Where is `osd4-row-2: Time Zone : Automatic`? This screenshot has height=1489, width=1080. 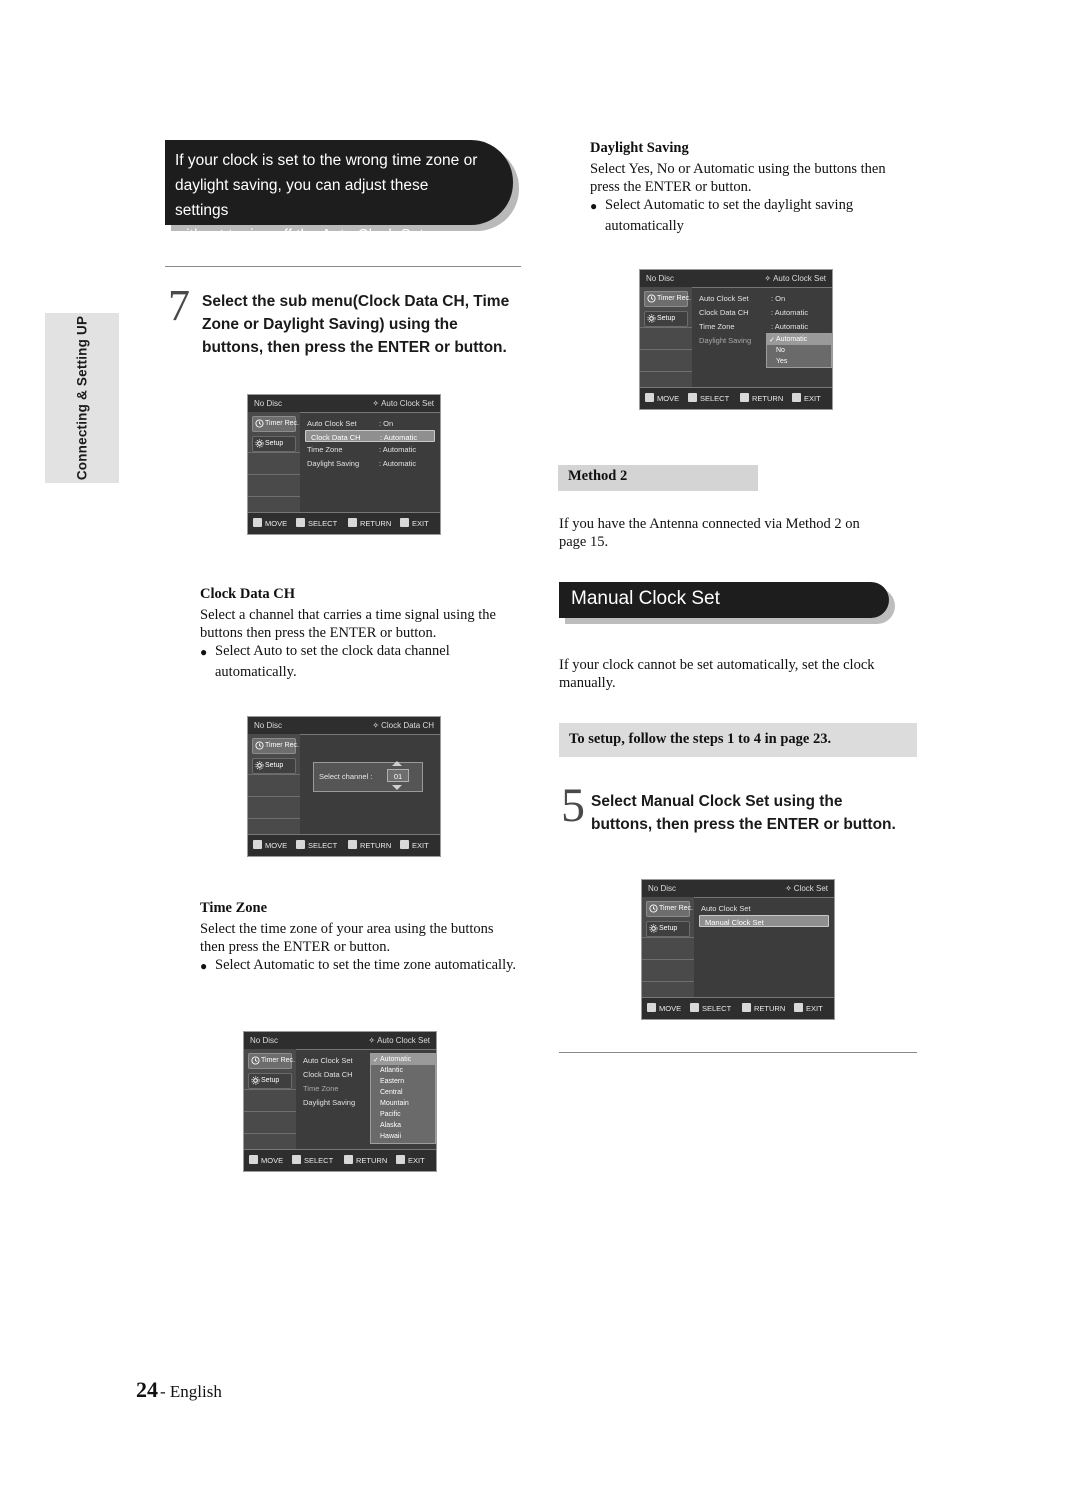
osd4-row-2: Time Zone : Automatic is located at coordinates (753, 326).